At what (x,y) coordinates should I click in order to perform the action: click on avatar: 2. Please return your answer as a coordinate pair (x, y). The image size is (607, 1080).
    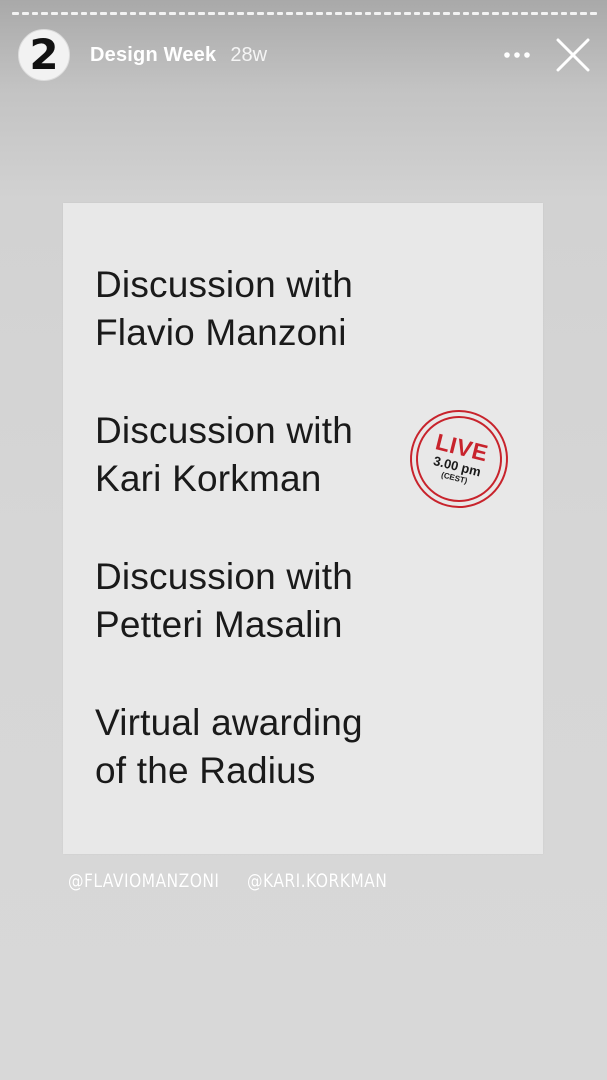
    Looking at the image, I should click on (44, 55).